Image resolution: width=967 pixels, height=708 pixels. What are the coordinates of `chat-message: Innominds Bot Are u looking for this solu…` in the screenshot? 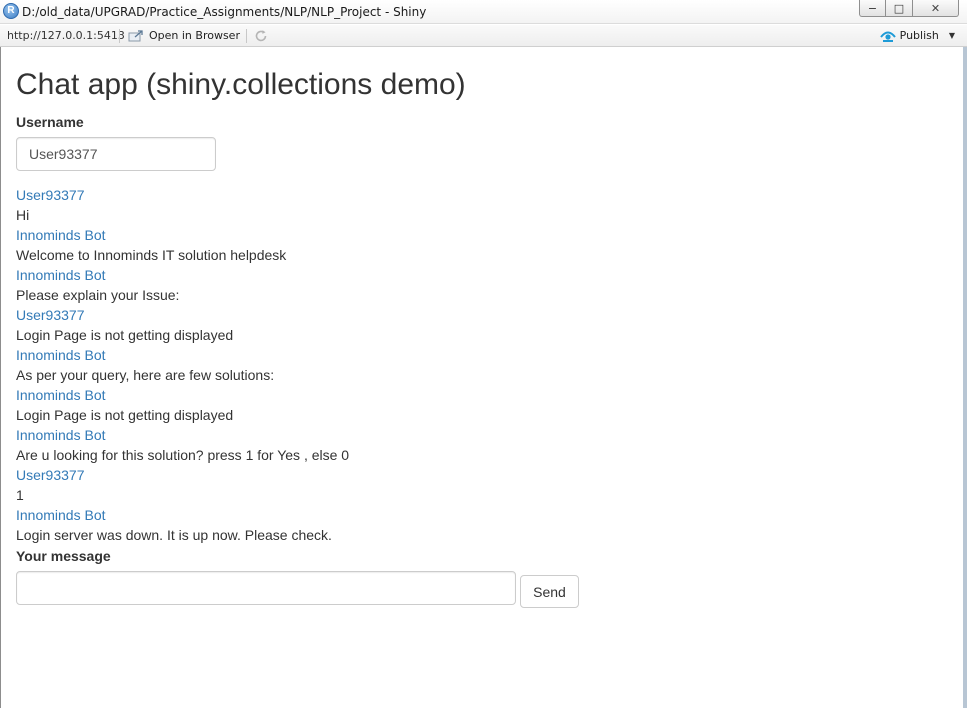 It's located at (466, 445).